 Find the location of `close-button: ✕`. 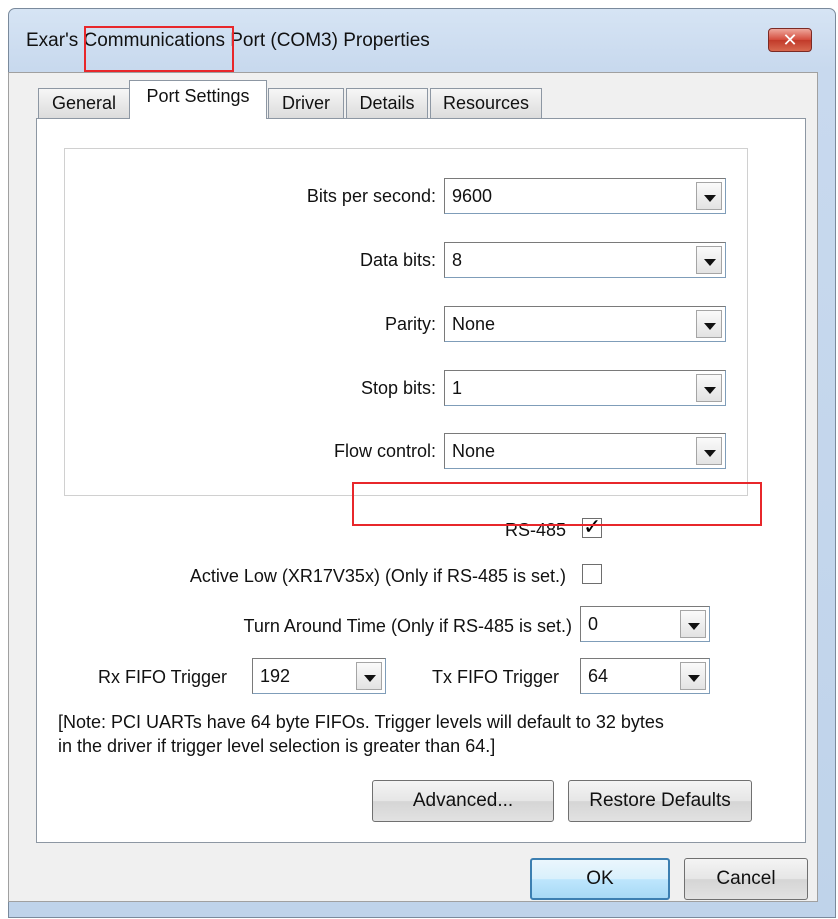

close-button: ✕ is located at coordinates (790, 40).